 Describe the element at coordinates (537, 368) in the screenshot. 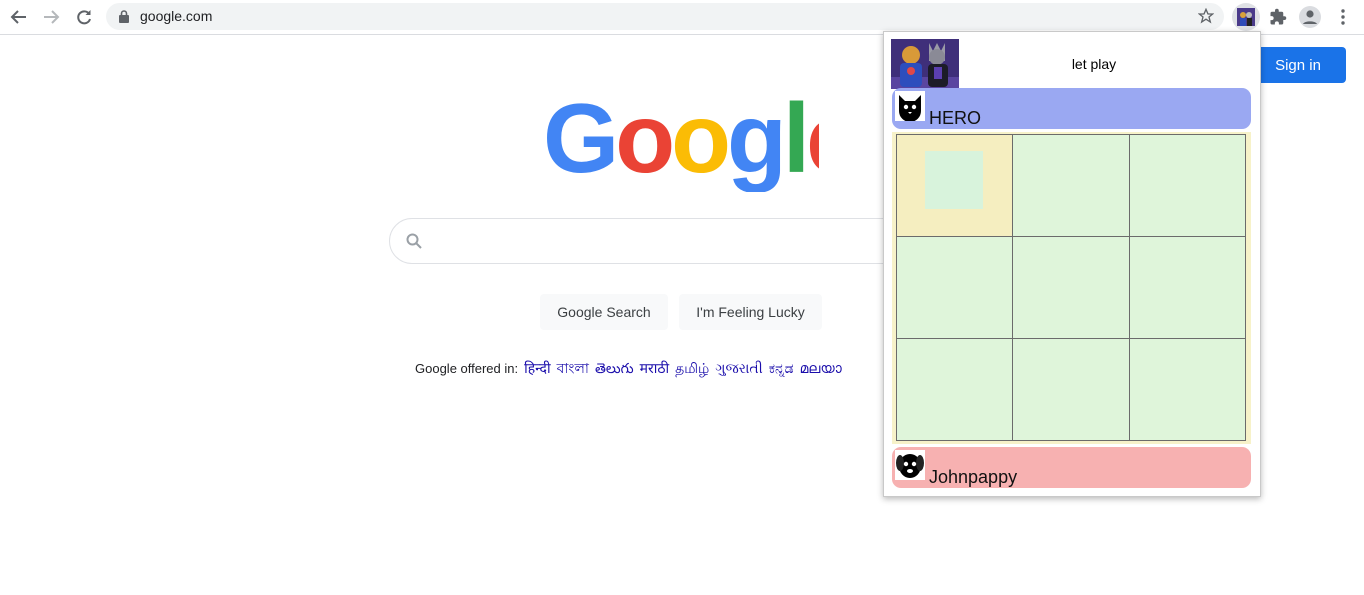

I see `language-link: हिन्दी` at that location.